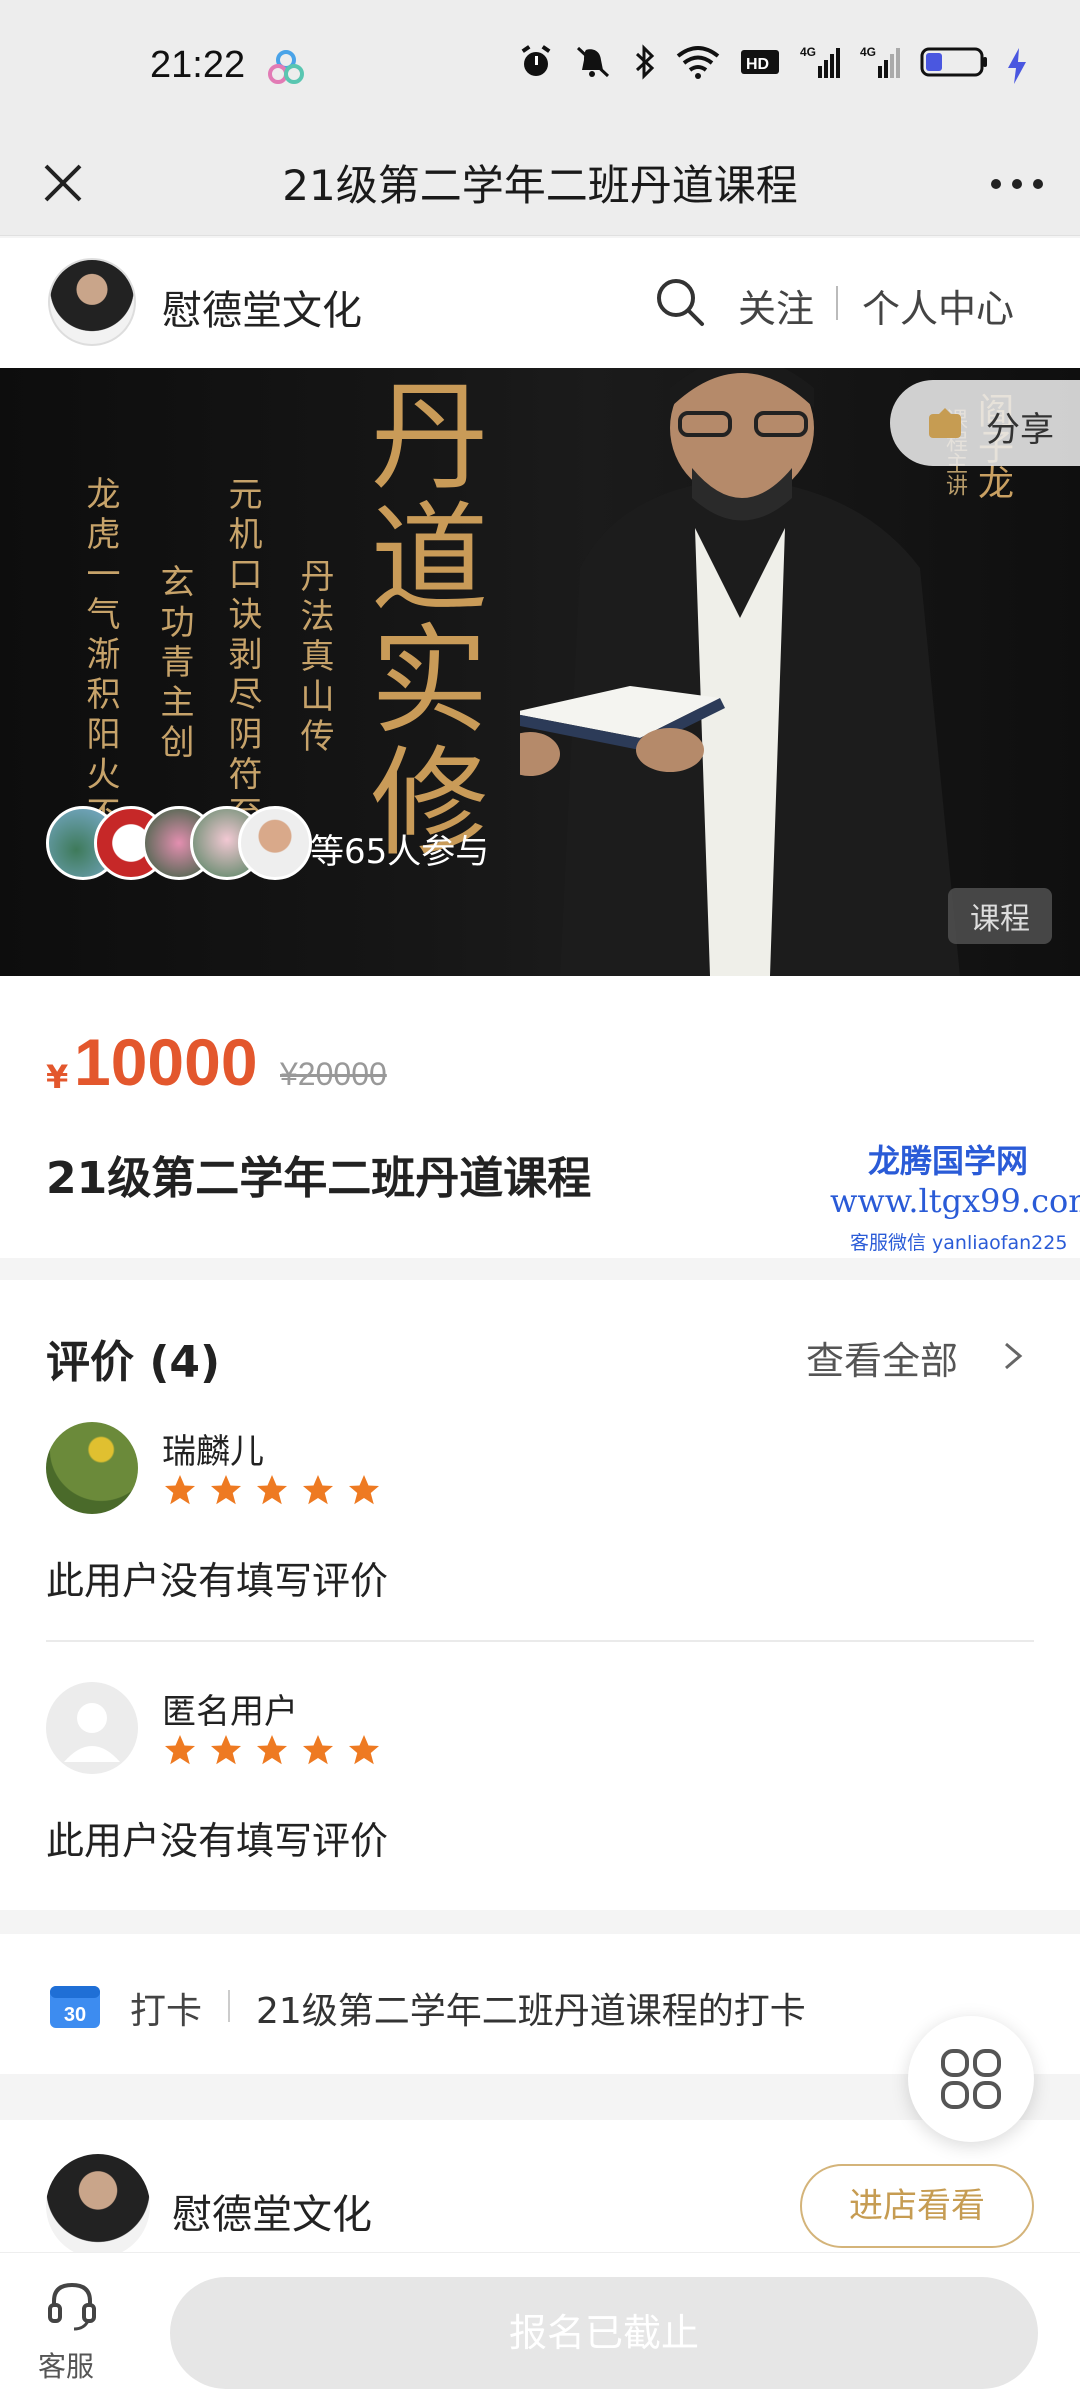 This screenshot has width=1080, height=2400. Describe the element at coordinates (531, 2011) in the screenshot. I see `checkin-text: 21级第二学年二班丹道课程的打卡` at that location.